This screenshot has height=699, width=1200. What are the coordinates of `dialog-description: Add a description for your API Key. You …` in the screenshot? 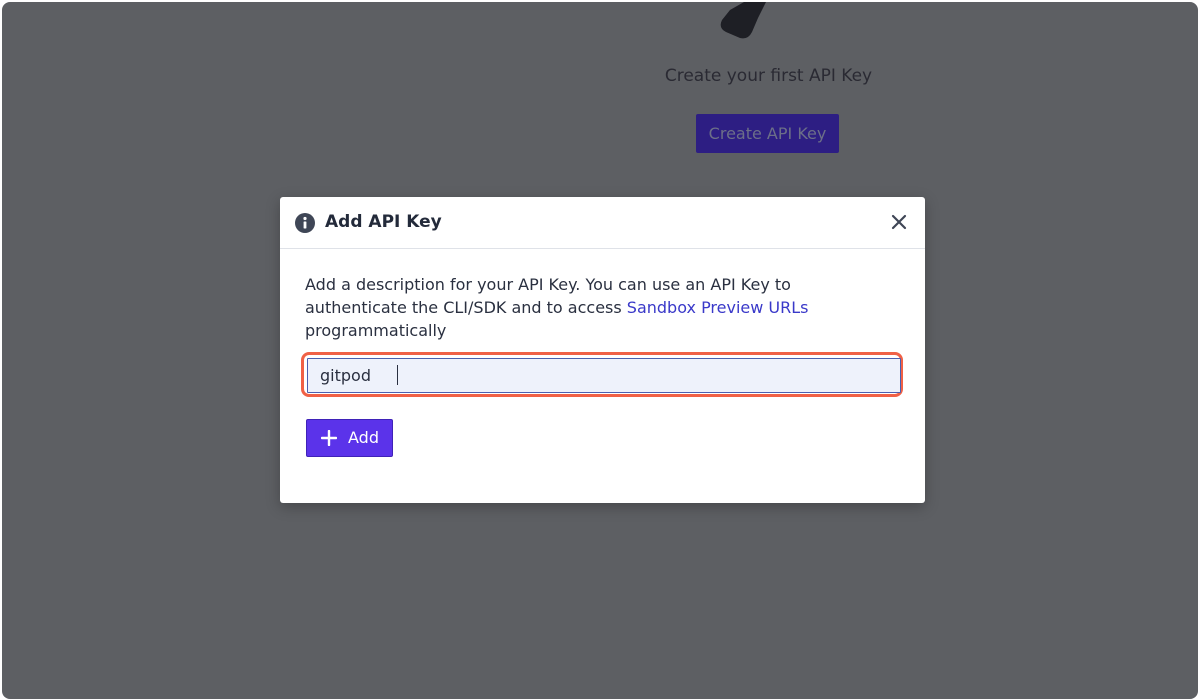 It's located at (585, 307).